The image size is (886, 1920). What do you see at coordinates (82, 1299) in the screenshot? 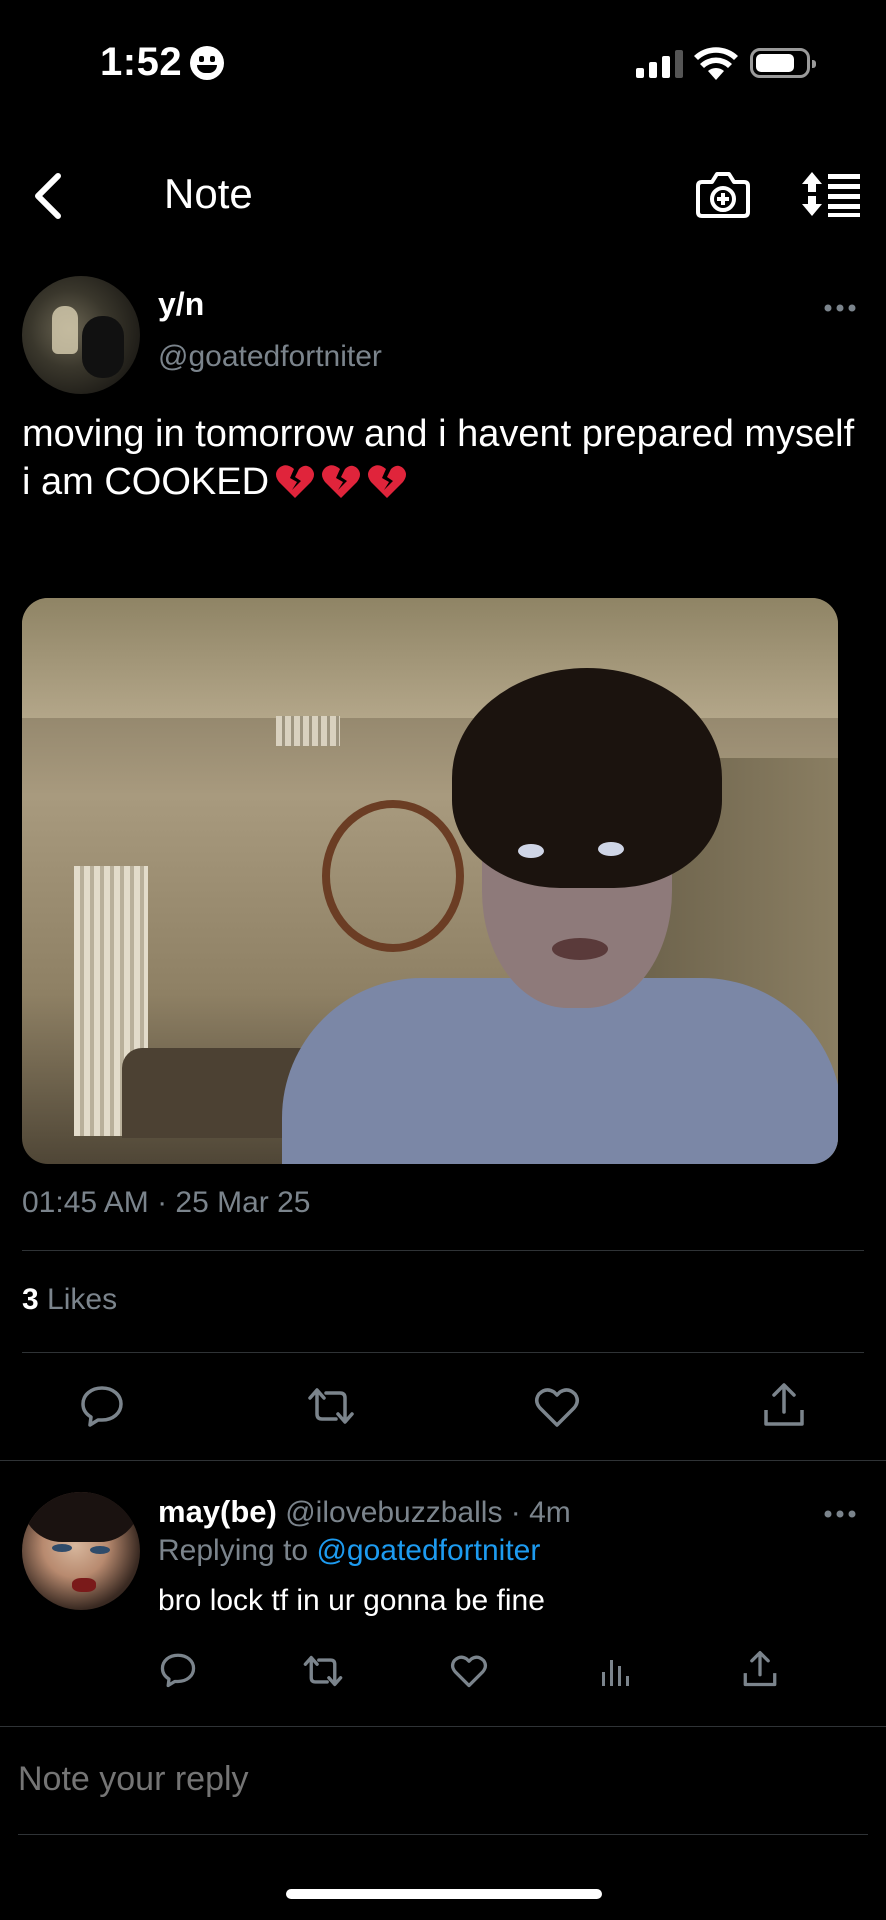
I see `likes-label: Likes` at bounding box center [82, 1299].